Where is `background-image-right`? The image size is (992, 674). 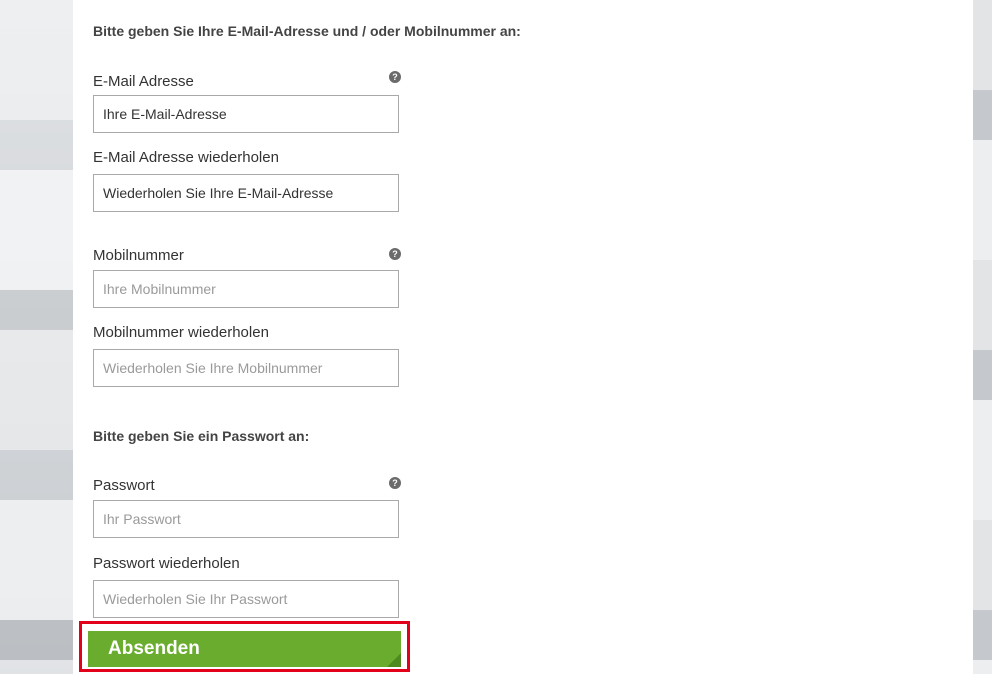 background-image-right is located at coordinates (982, 337).